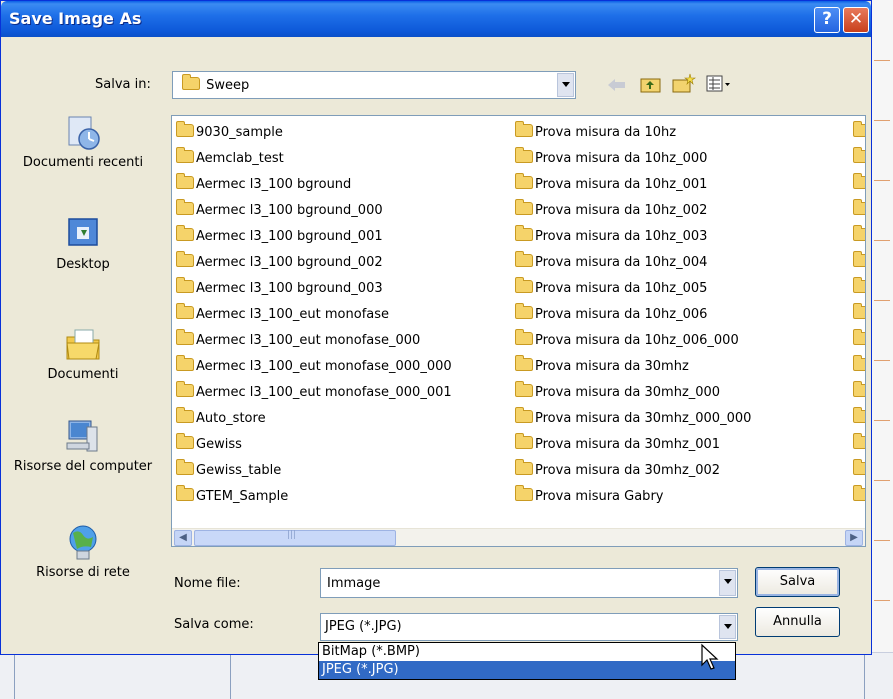  Describe the element at coordinates (295, 538) in the screenshot. I see `scroll-thumb` at that location.